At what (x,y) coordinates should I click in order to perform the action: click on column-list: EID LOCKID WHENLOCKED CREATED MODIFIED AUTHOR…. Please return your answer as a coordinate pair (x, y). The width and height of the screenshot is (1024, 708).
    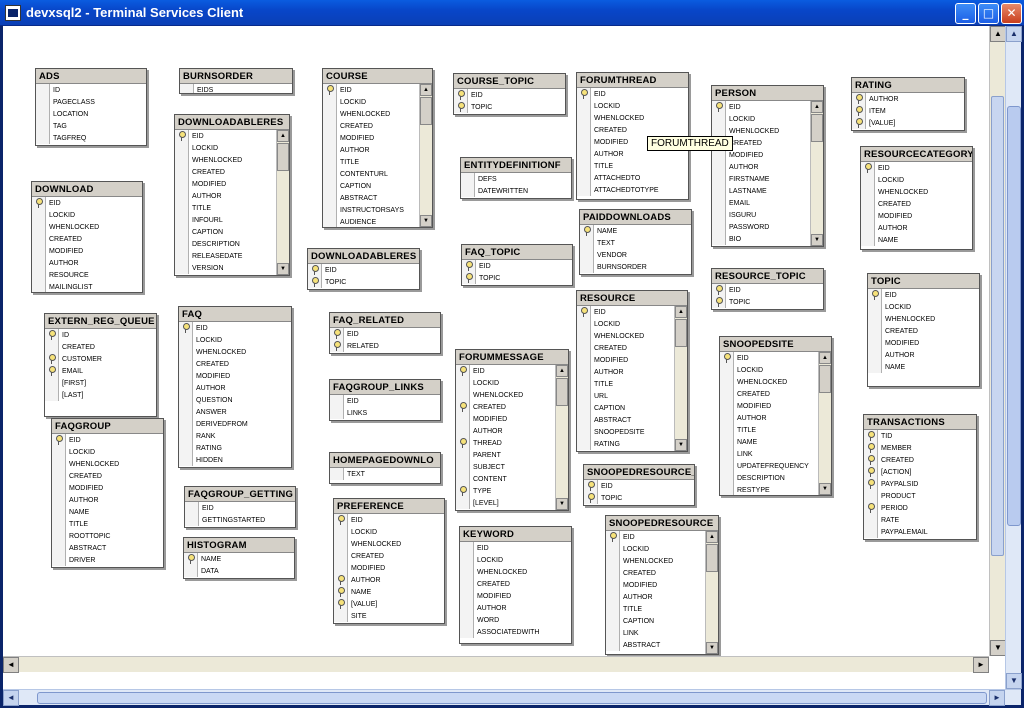
    Looking at the image, I should click on (632, 378).